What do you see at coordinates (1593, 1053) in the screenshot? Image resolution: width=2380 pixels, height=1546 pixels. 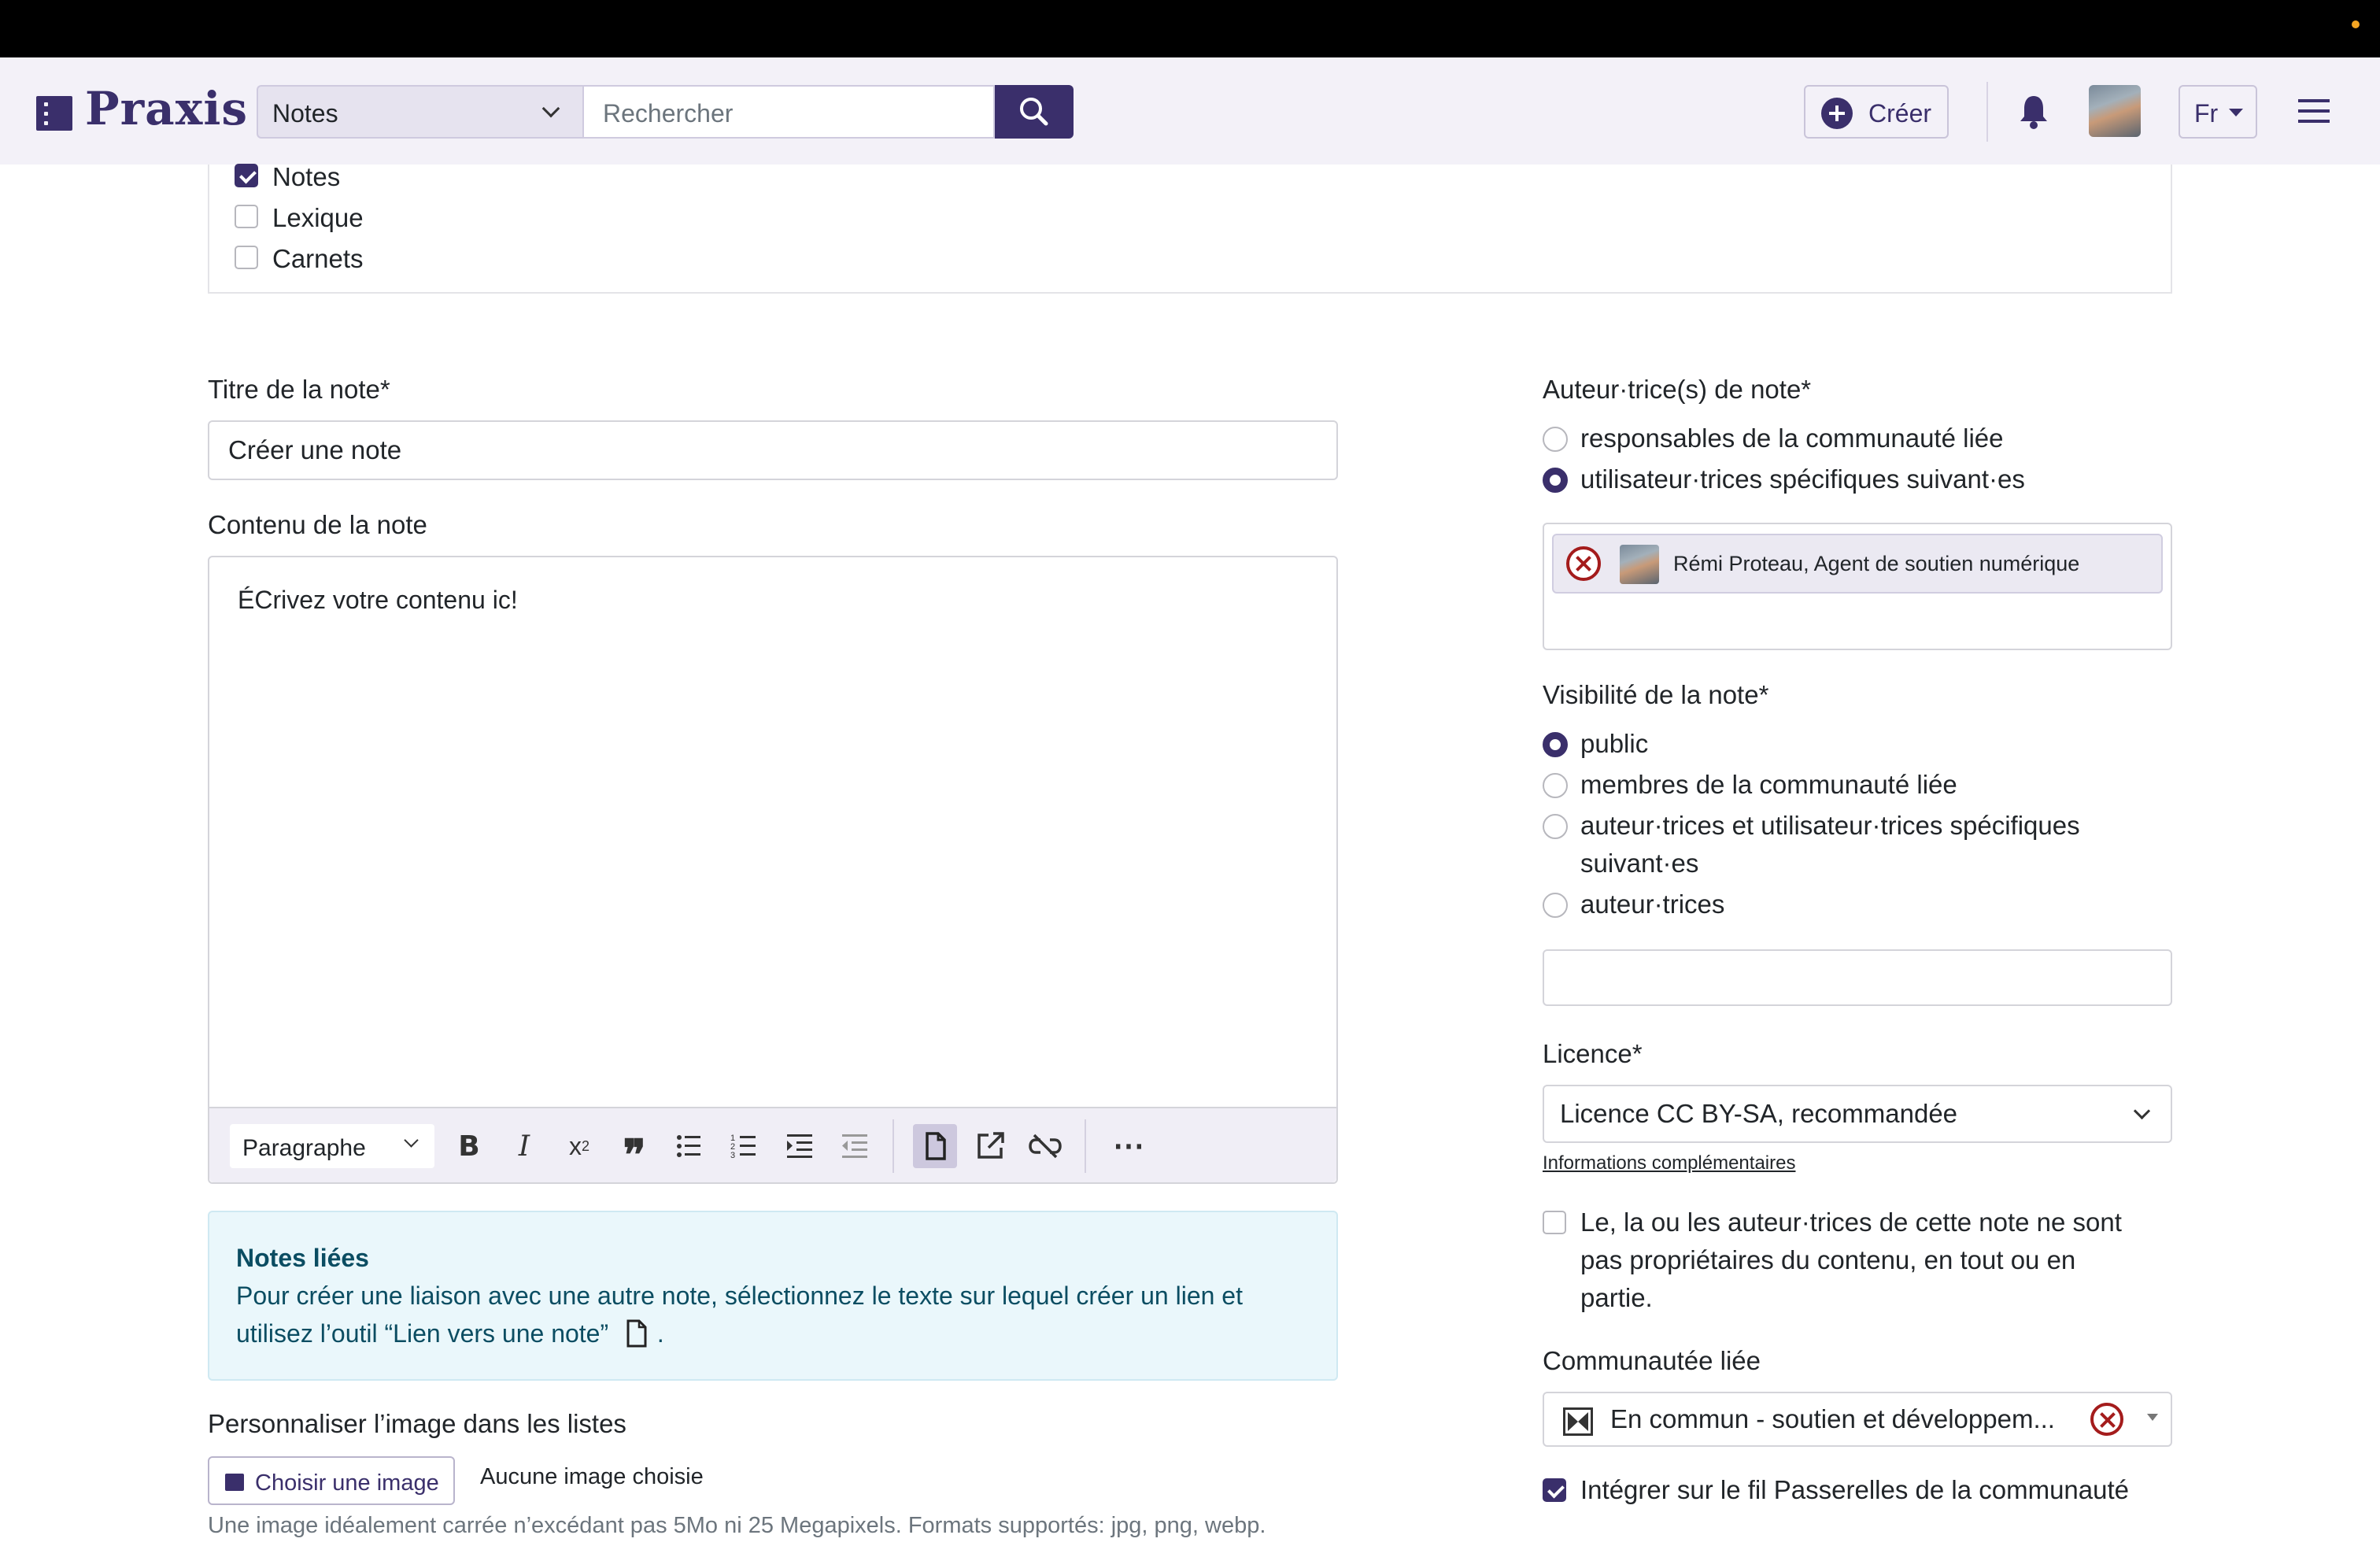 I see `licence-label: Licence*` at bounding box center [1593, 1053].